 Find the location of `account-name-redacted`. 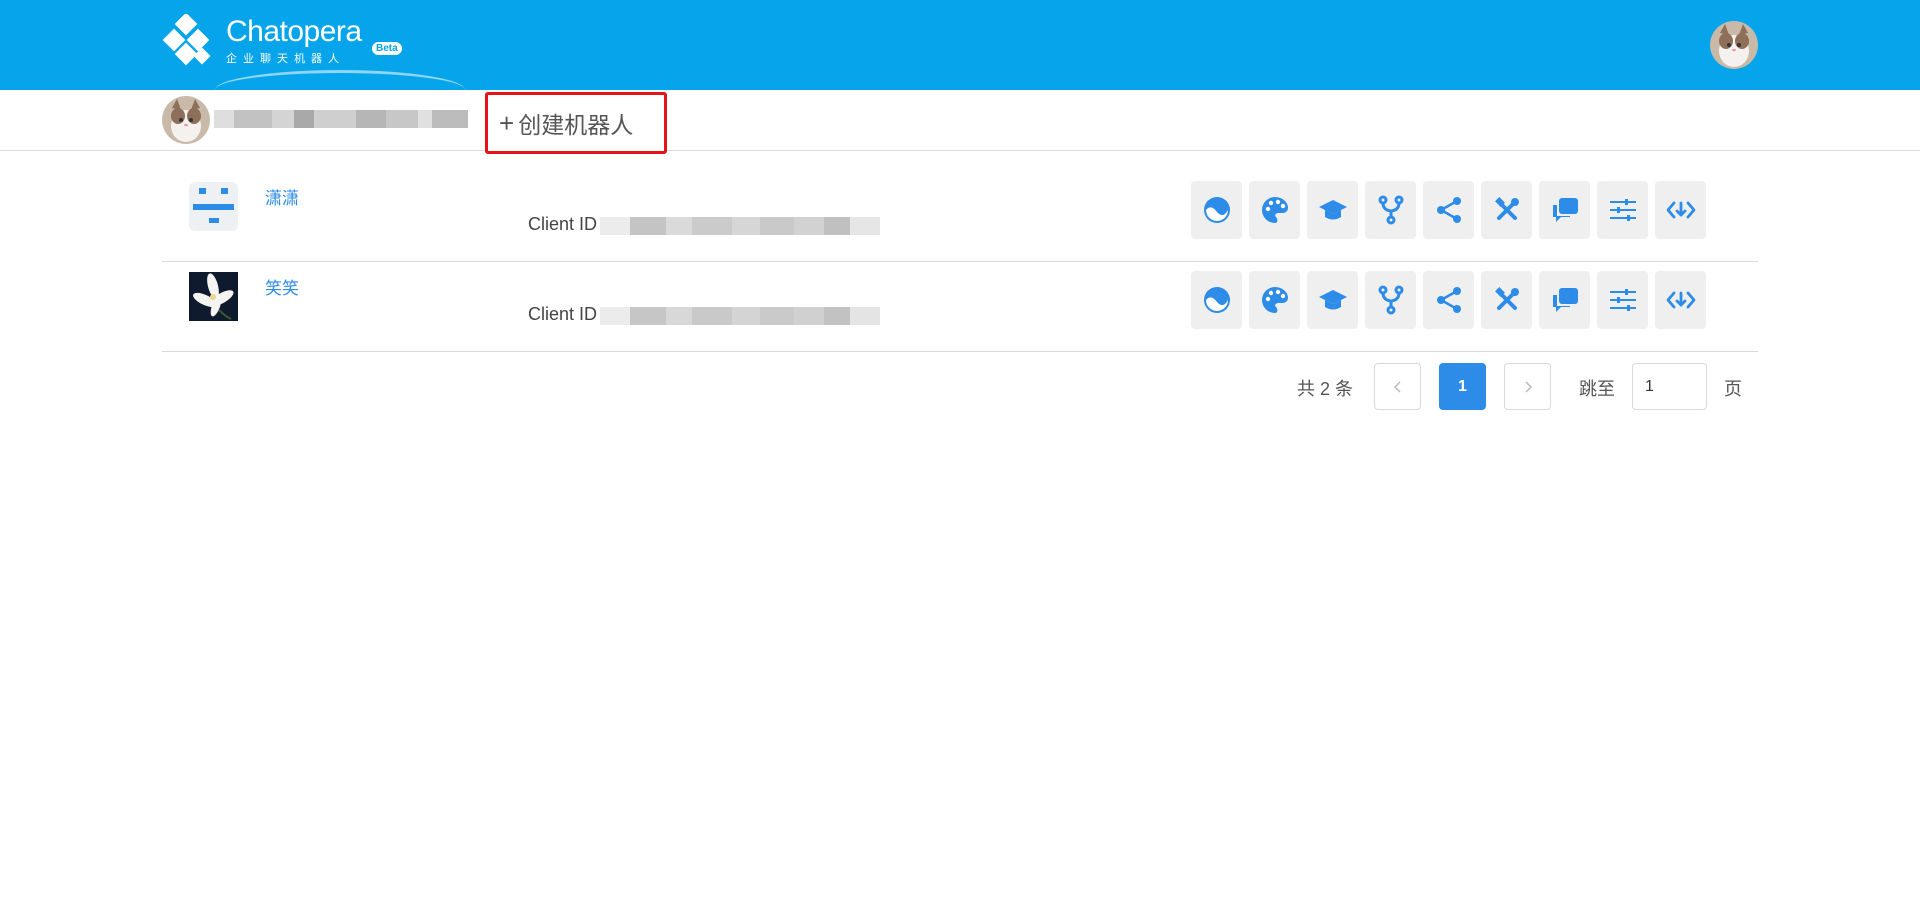

account-name-redacted is located at coordinates (341, 119).